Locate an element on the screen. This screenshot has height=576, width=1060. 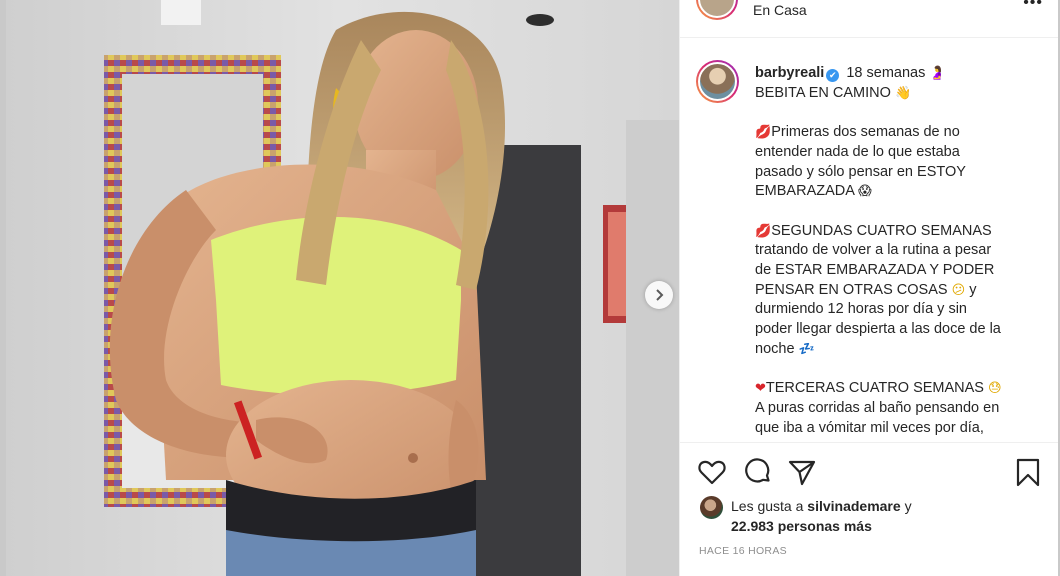
scream-emoji-icon: 😱 is located at coordinates (865, 191).